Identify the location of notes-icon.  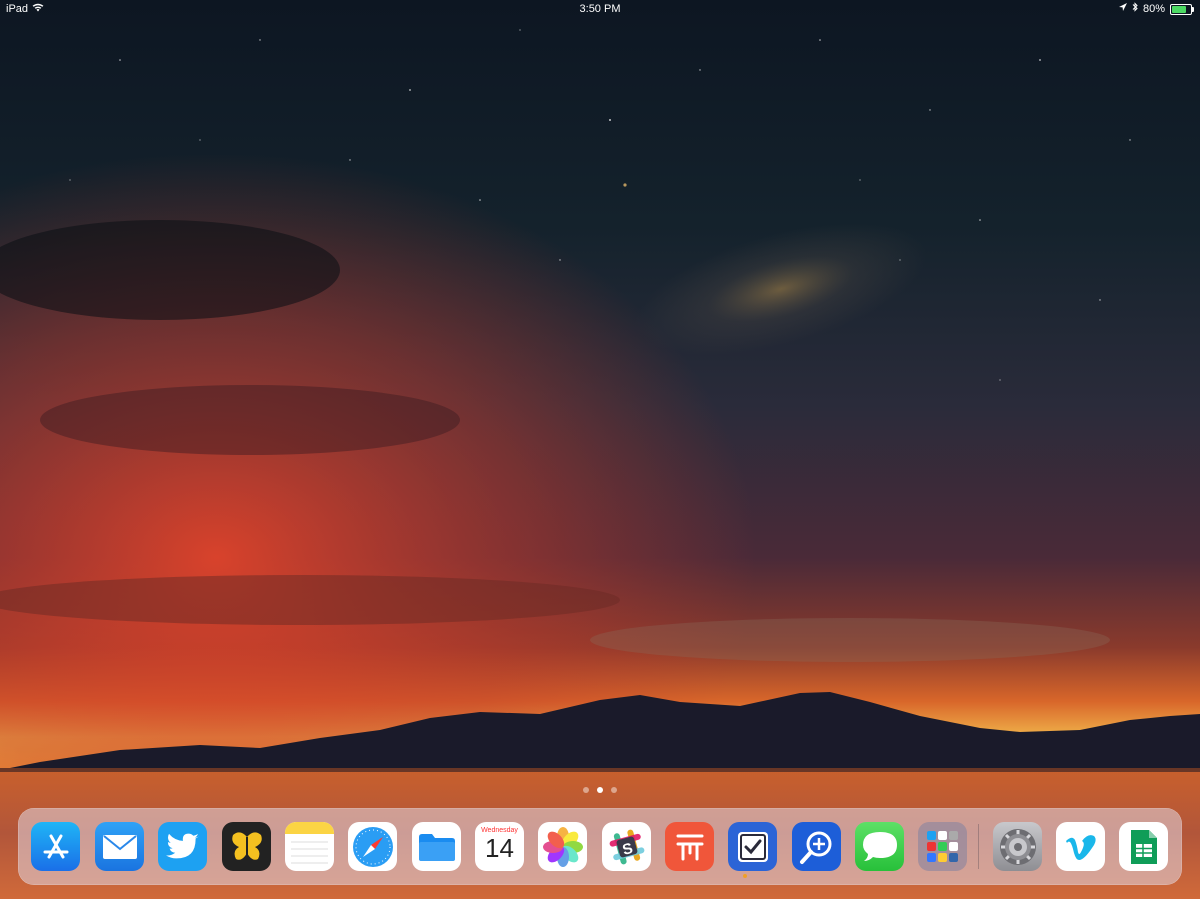
(309, 846).